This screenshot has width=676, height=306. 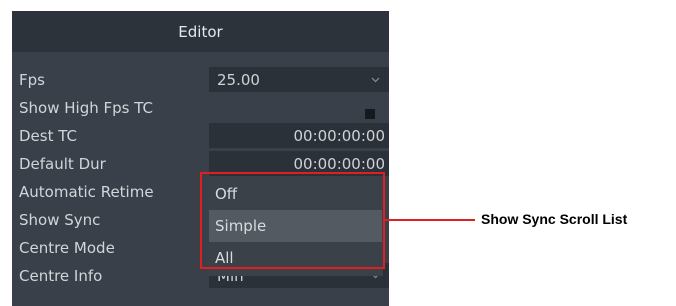 I want to click on dest-tc-field: 00:00:00:00, so click(x=299, y=135).